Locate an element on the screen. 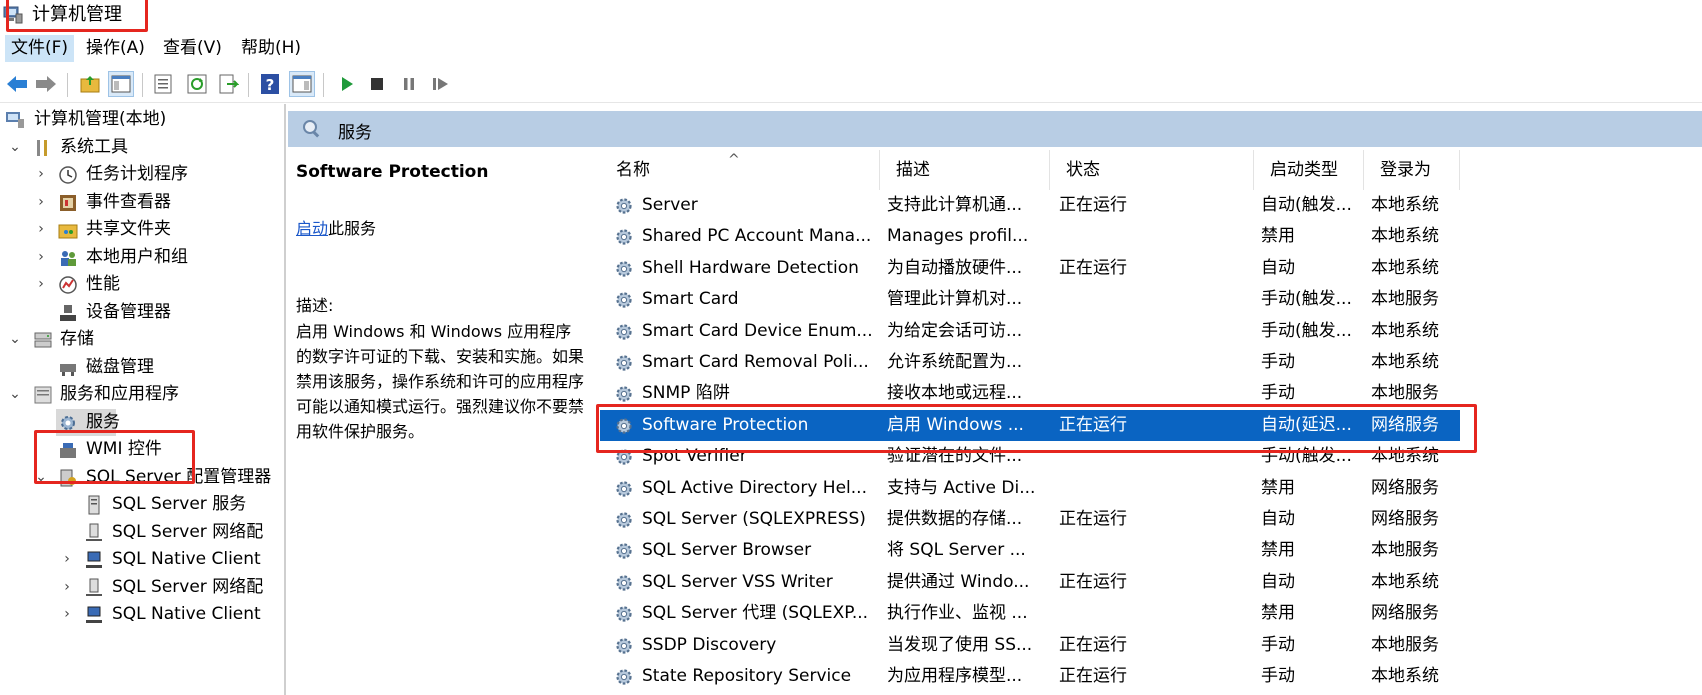 This screenshot has width=1702, height=695. export-list-button is located at coordinates (229, 84).